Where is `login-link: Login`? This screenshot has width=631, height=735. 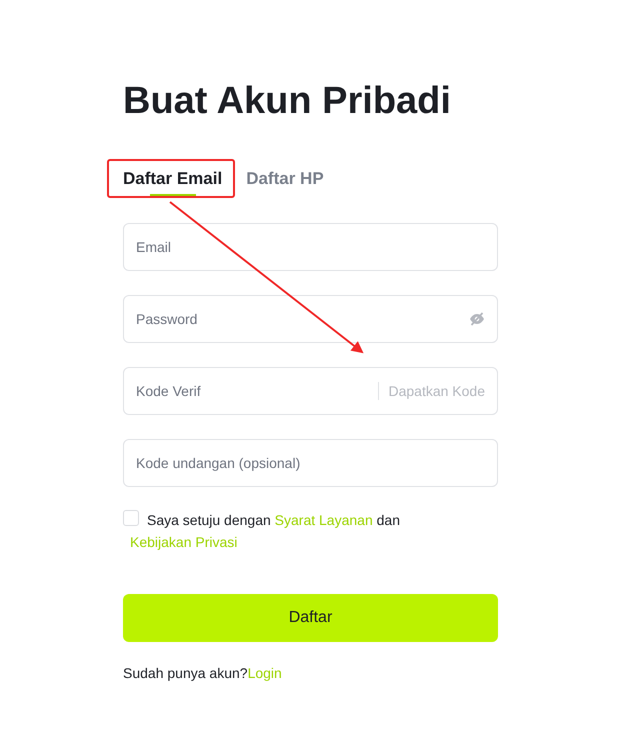
login-link: Login is located at coordinates (265, 673).